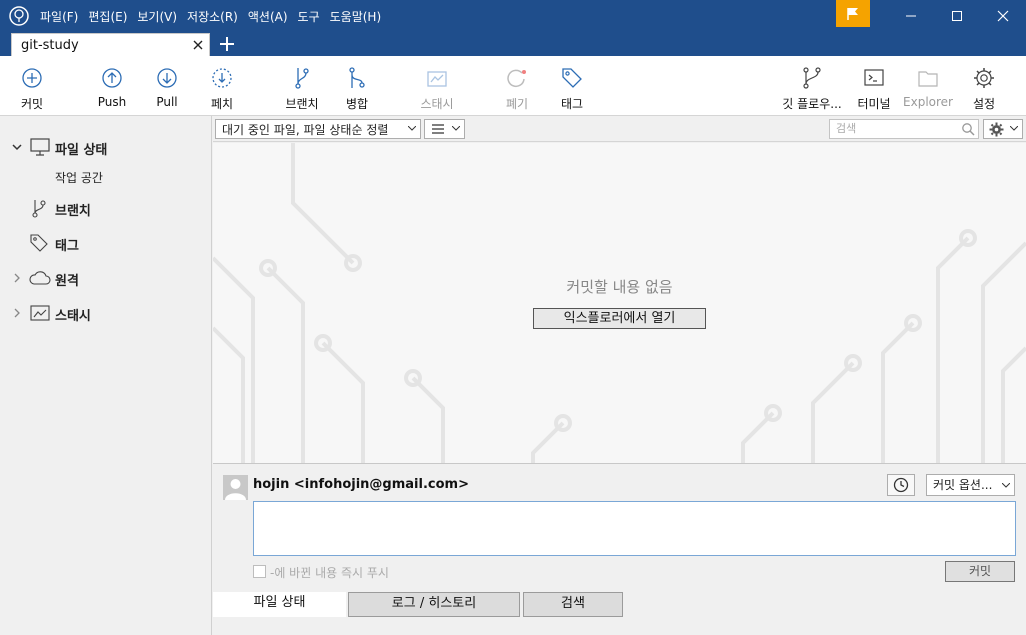 The image size is (1026, 635). What do you see at coordinates (227, 44) in the screenshot?
I see `add-tab-icon` at bounding box center [227, 44].